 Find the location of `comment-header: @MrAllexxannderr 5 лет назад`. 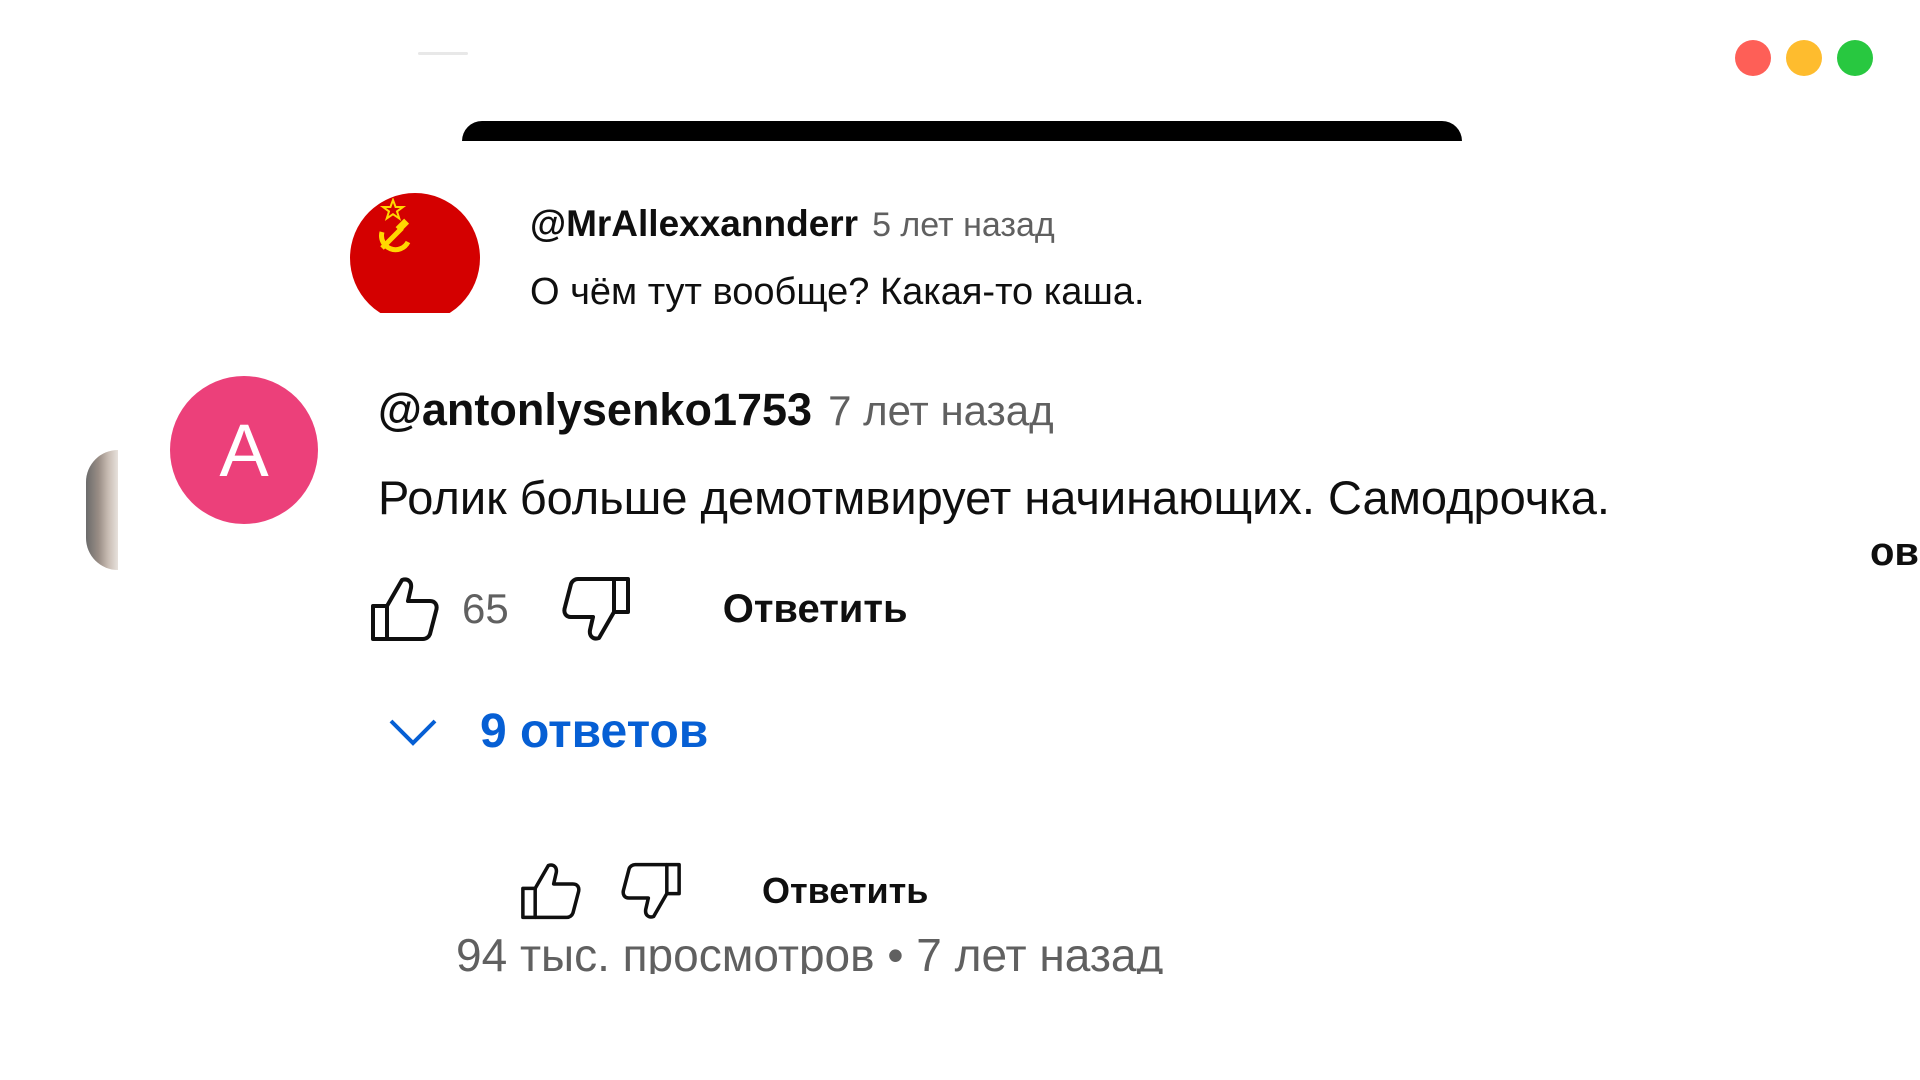

comment-header: @MrAllexxannderr 5 лет назад is located at coordinates (792, 224).